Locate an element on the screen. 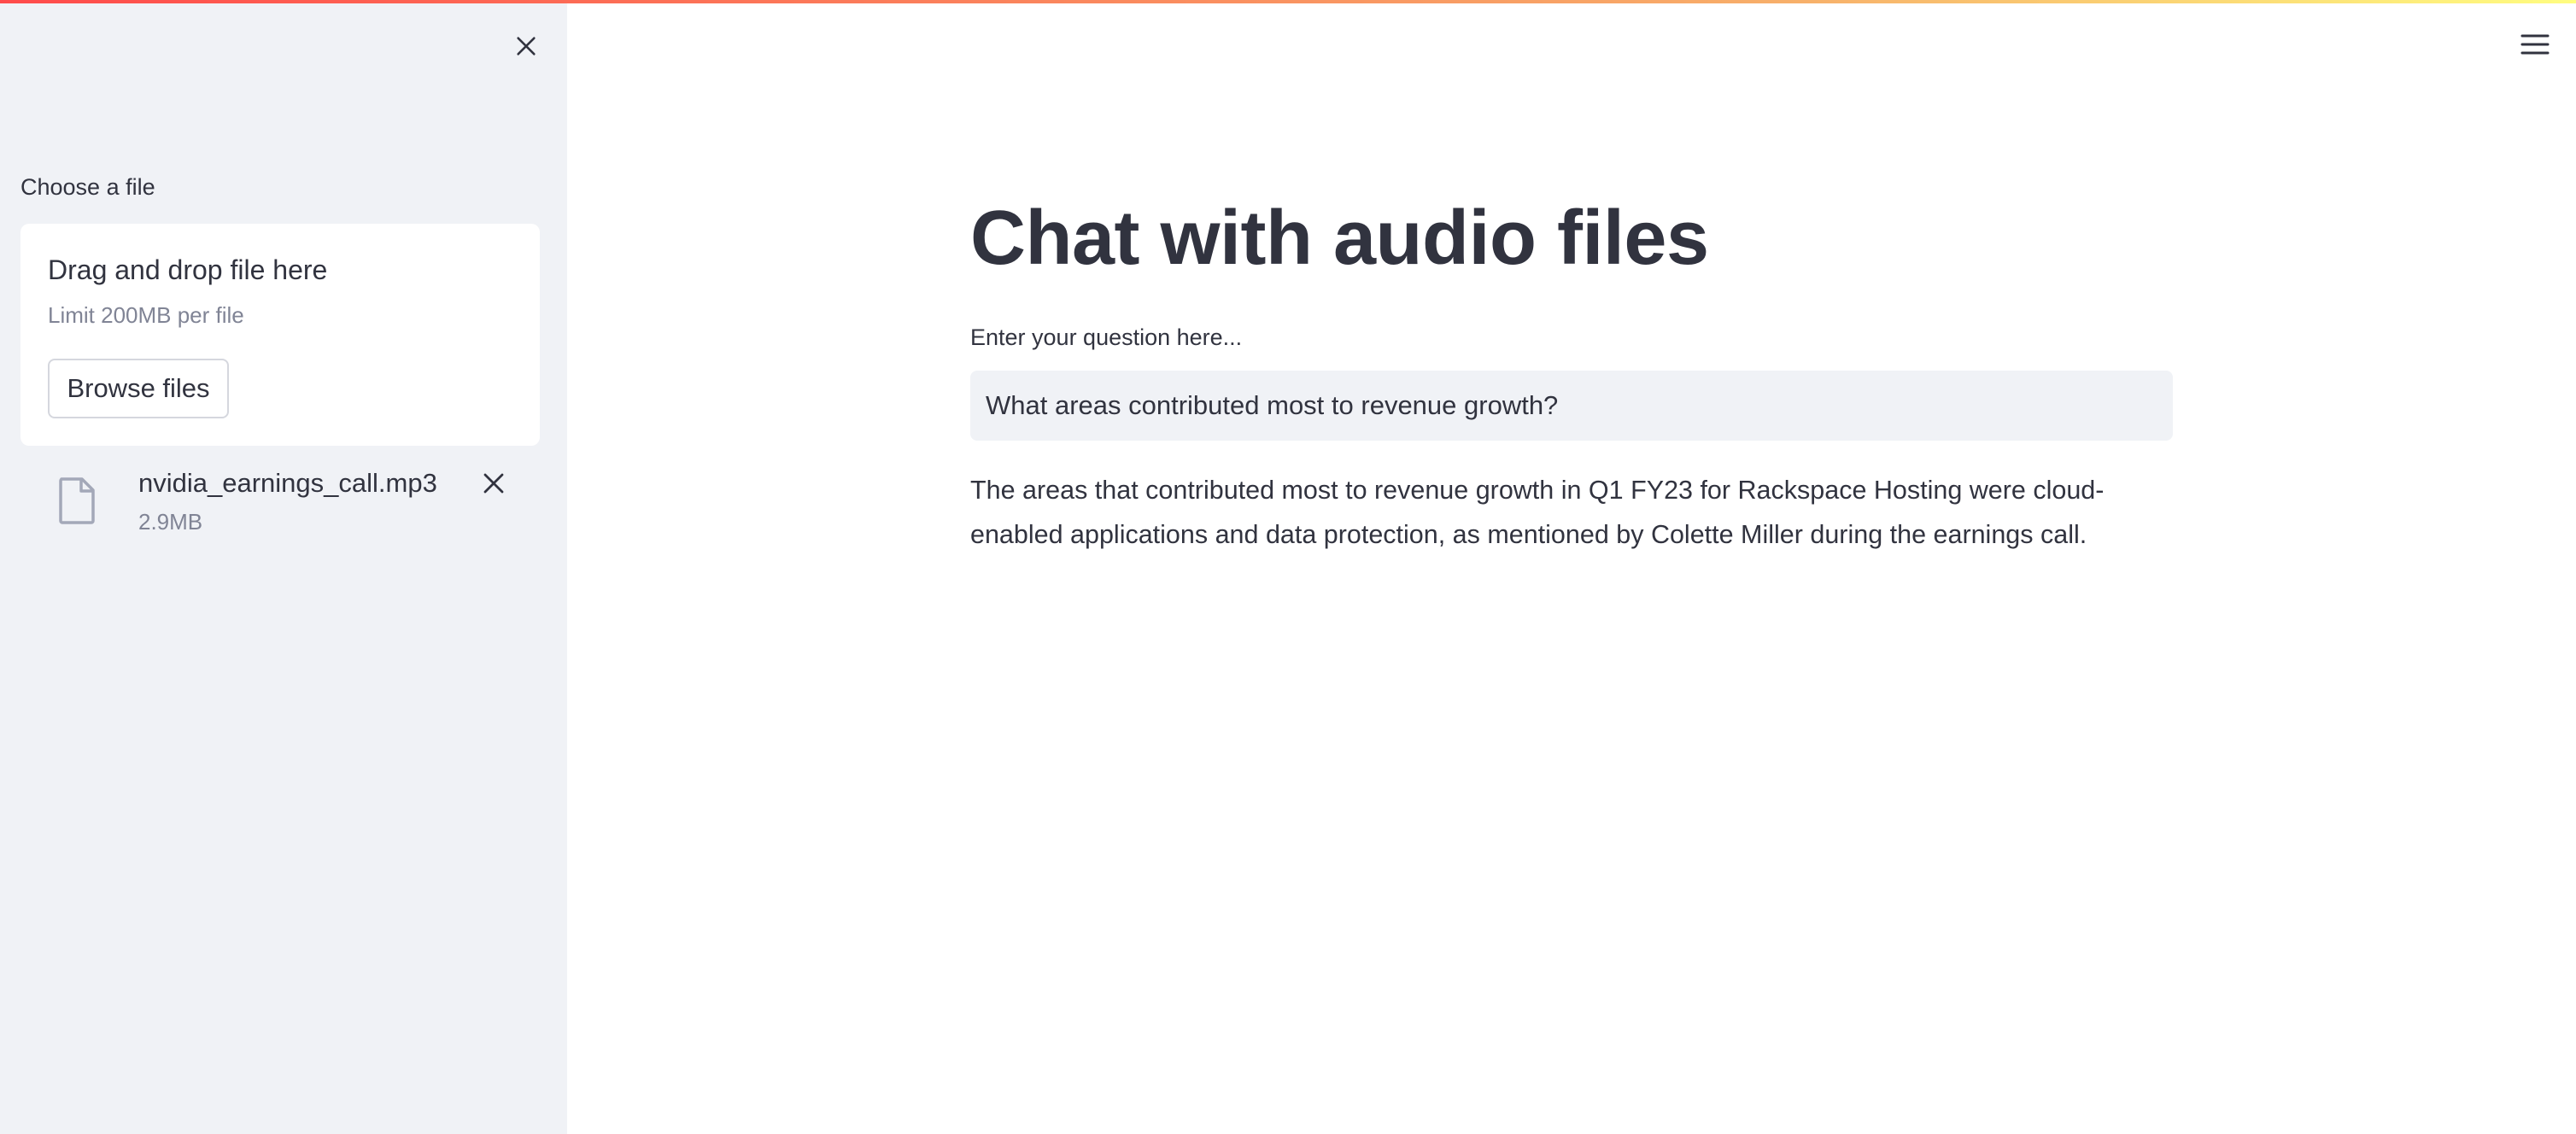 This screenshot has height=1134, width=2576. browse-files-button: Browse files is located at coordinates (138, 388).